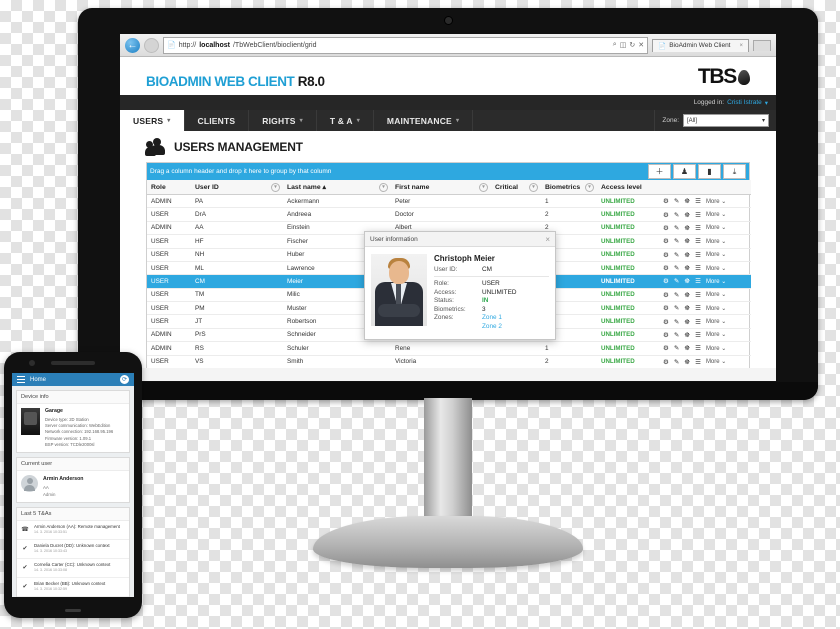 This screenshot has height=629, width=840. I want to click on back-arrow-icon: ←, so click(132, 45).